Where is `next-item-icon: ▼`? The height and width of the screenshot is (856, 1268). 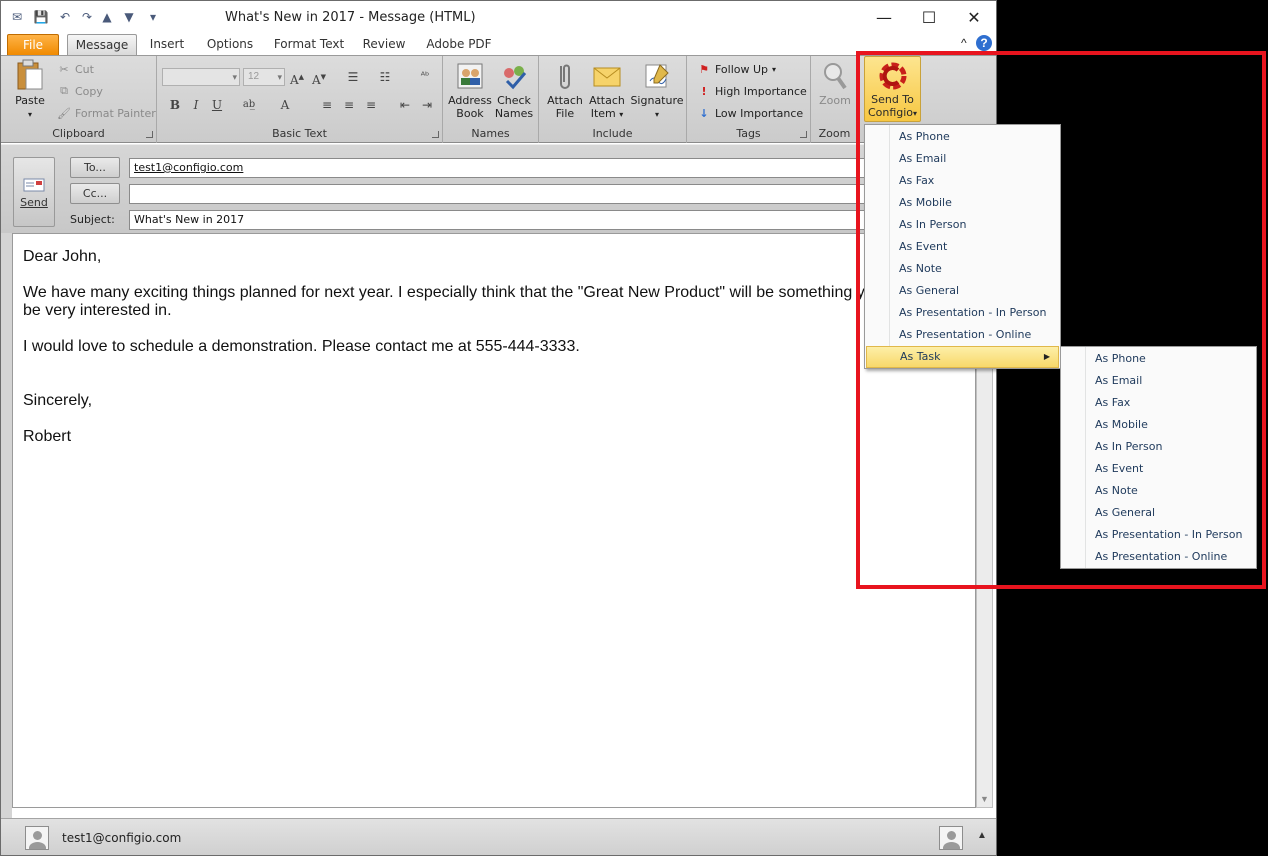
next-item-icon: ▼ is located at coordinates (129, 17).